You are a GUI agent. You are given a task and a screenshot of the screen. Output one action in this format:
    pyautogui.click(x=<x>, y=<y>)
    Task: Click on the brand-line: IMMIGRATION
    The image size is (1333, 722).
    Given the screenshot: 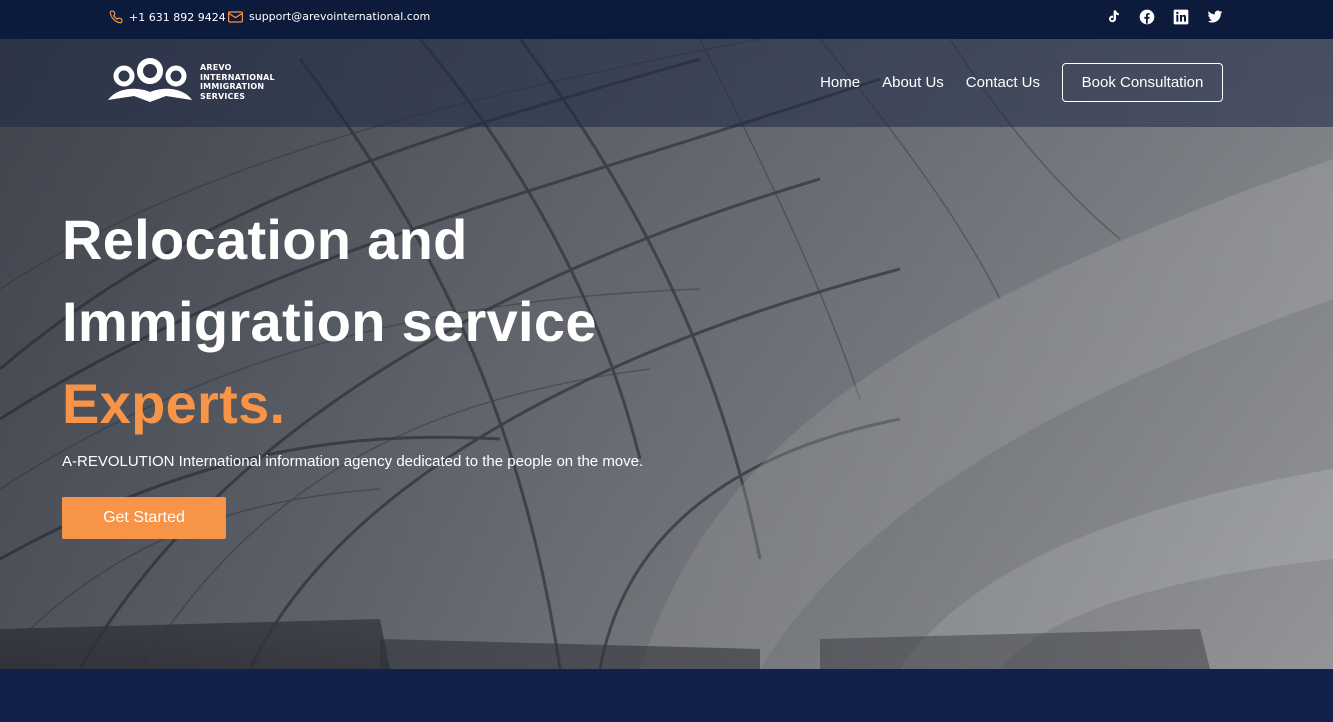 What is the action you would take?
    pyautogui.click(x=232, y=86)
    